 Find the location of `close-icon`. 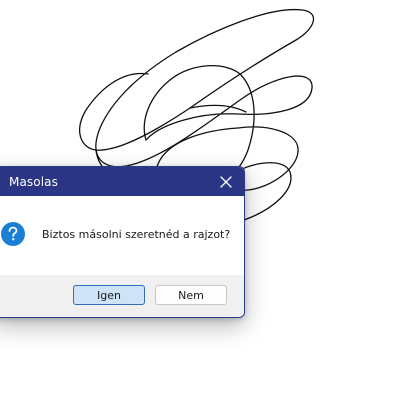

close-icon is located at coordinates (226, 182).